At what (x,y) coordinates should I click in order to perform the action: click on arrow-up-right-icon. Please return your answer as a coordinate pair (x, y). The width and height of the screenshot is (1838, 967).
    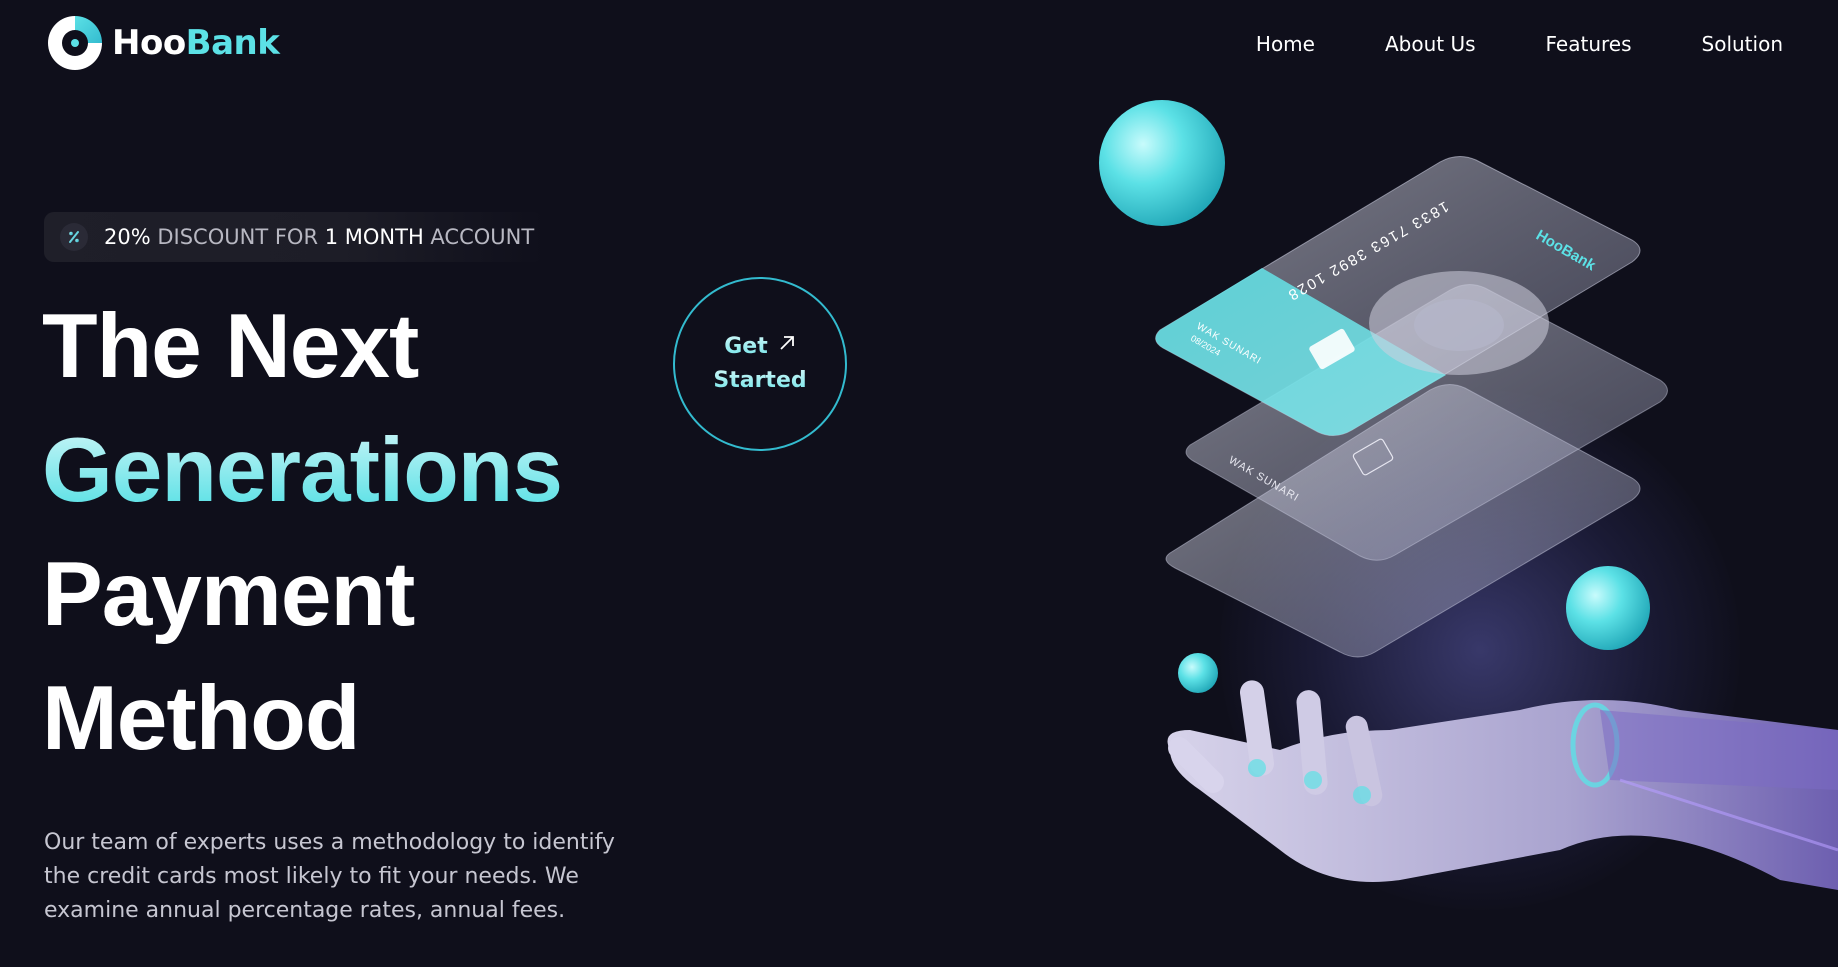
    Looking at the image, I should click on (787, 343).